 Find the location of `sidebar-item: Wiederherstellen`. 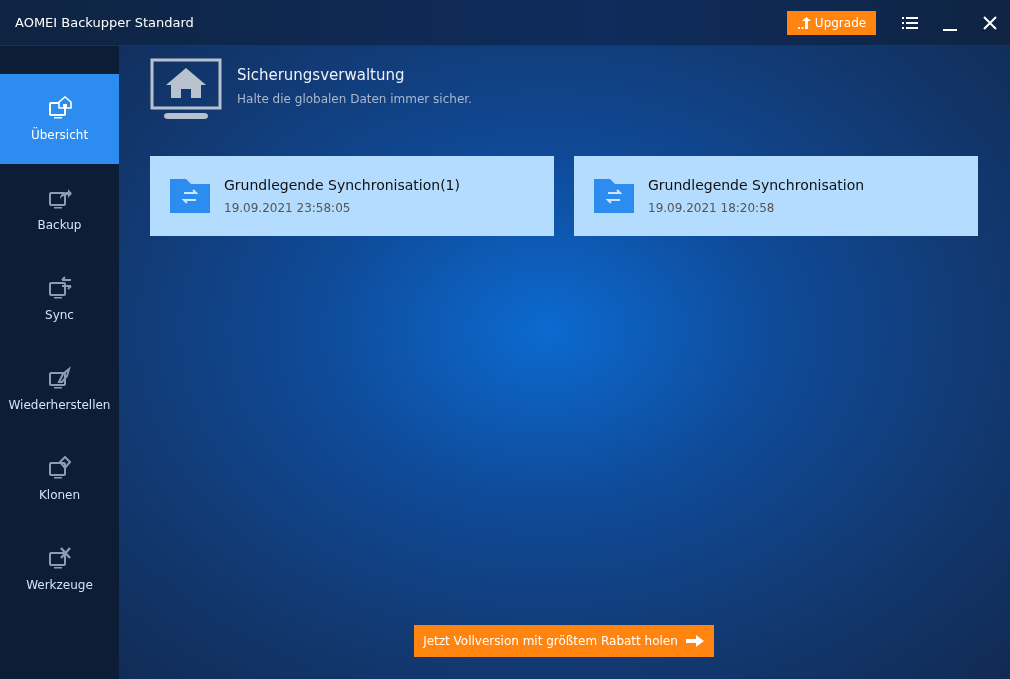

sidebar-item: Wiederherstellen is located at coordinates (59, 389).